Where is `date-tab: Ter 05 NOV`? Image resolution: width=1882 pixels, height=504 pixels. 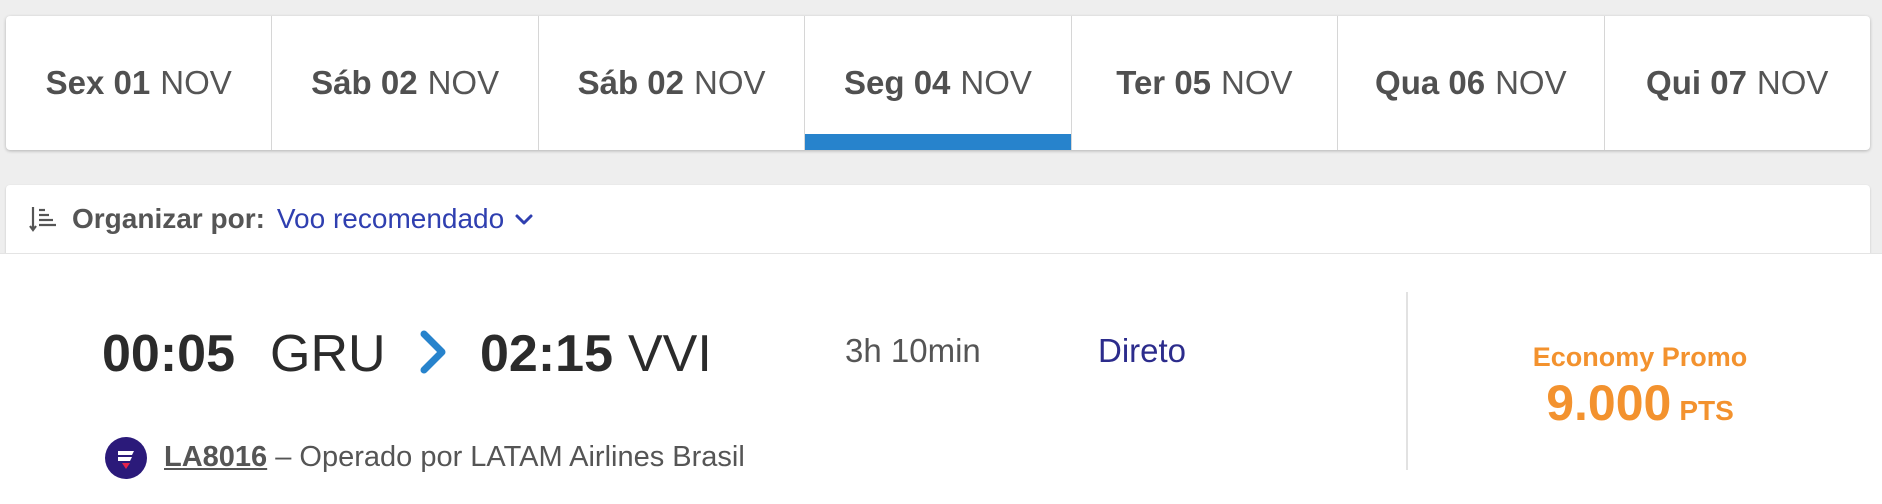 date-tab: Ter 05 NOV is located at coordinates (1205, 83).